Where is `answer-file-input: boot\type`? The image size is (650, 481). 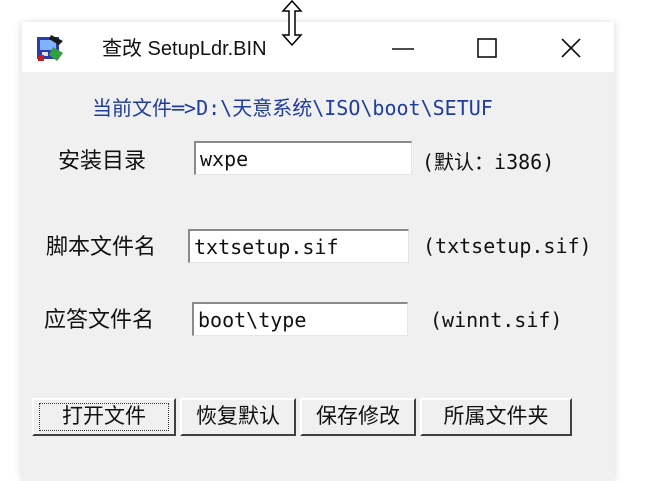 answer-file-input: boot\type is located at coordinates (300, 319).